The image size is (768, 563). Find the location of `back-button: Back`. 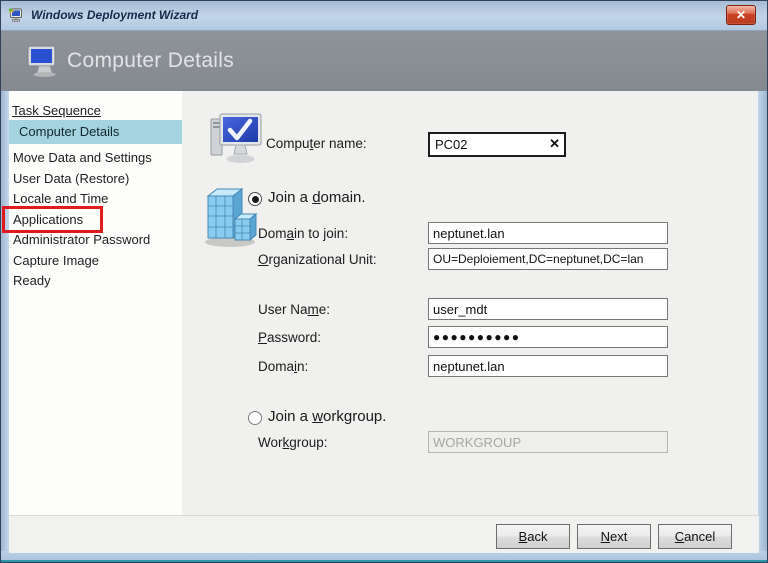

back-button: Back is located at coordinates (533, 536).